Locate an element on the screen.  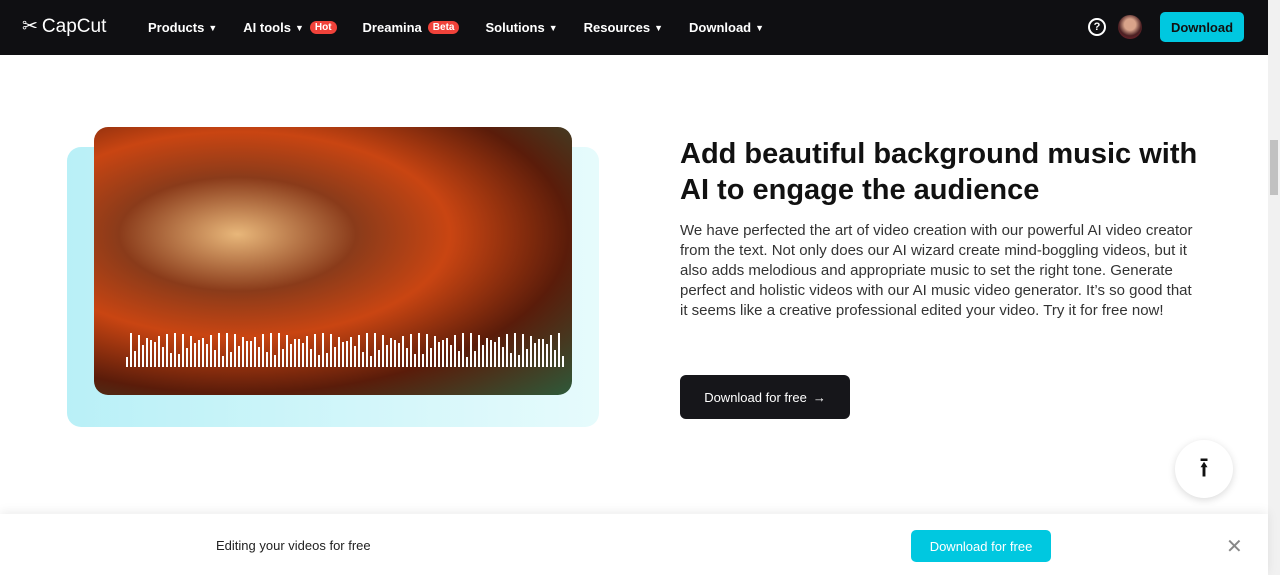
avatar is located at coordinates (1130, 27).